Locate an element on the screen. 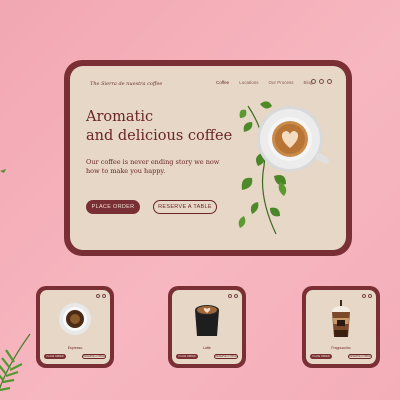  product-card-frappuccino: Frappuccino PLACE ORDER RESERVE A TABLE is located at coordinates (341, 327).